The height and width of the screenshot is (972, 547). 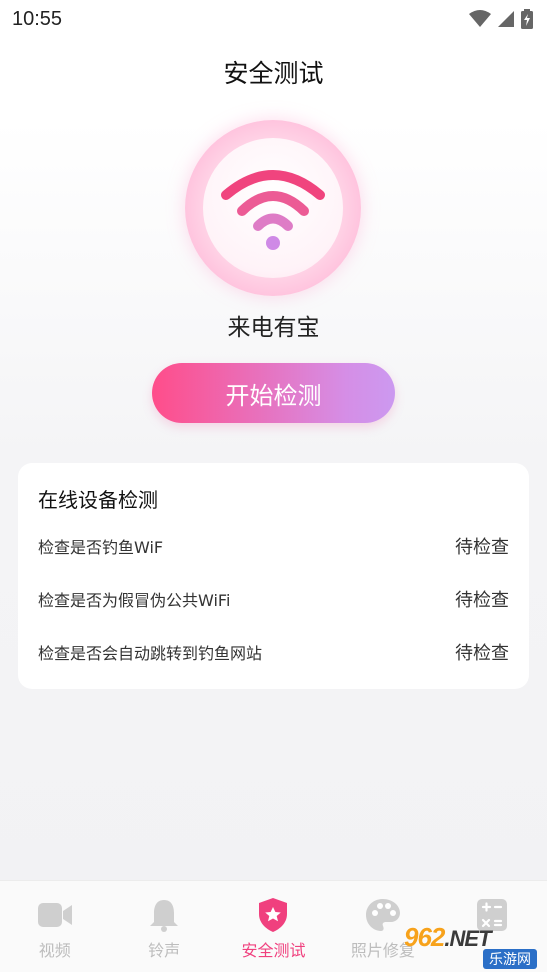 What do you see at coordinates (273, 546) in the screenshot?
I see `check-row-phishing-wifi: 检查是否钓鱼WiF 待检查` at bounding box center [273, 546].